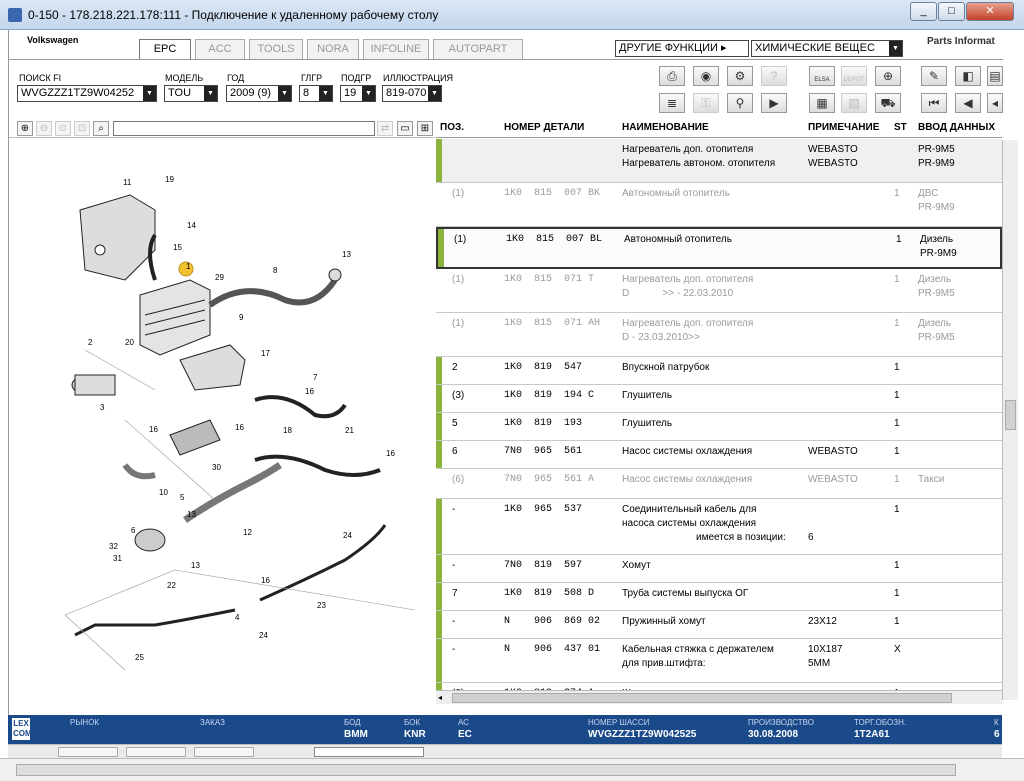  I want to click on col-part-number: НОМЕР ДЕТАЛИ, so click(544, 127).